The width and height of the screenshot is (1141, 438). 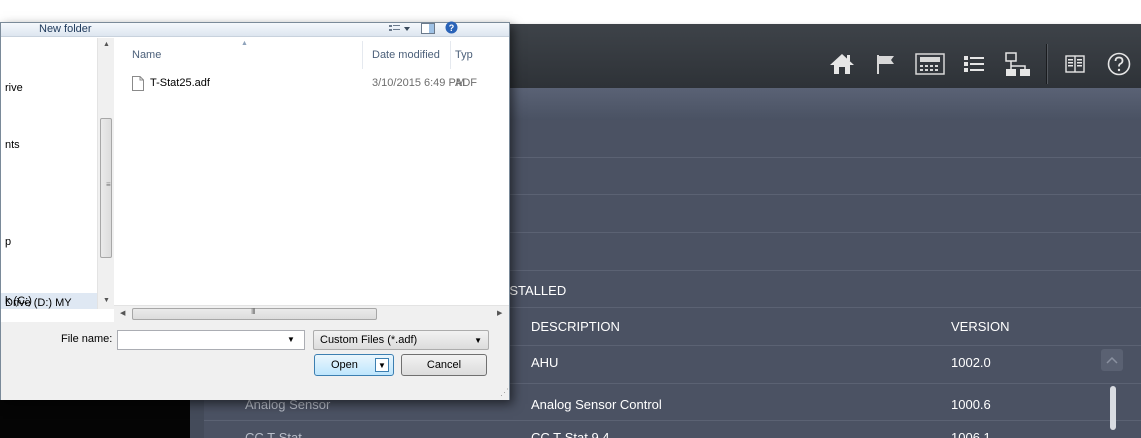 I want to click on row-version: 1000.6, so click(x=971, y=404).